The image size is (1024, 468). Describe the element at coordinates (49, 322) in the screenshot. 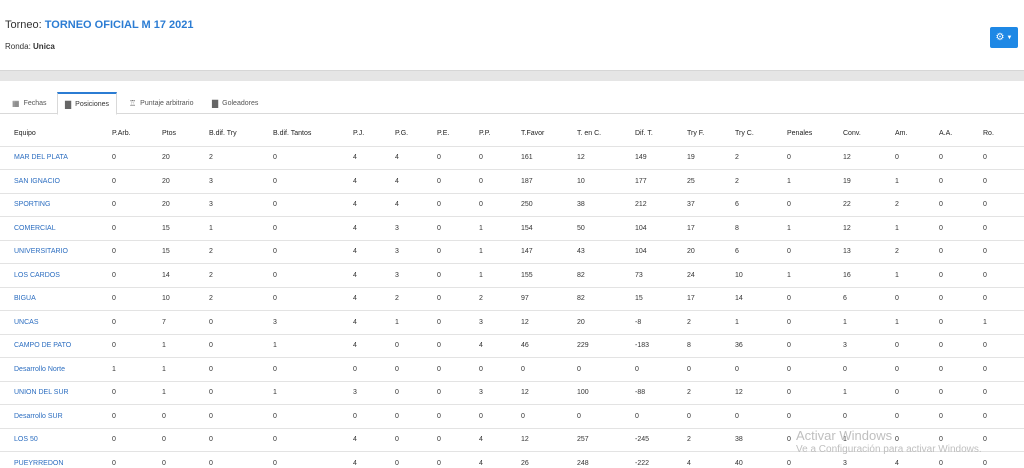

I see `team-link: UNCAS` at that location.